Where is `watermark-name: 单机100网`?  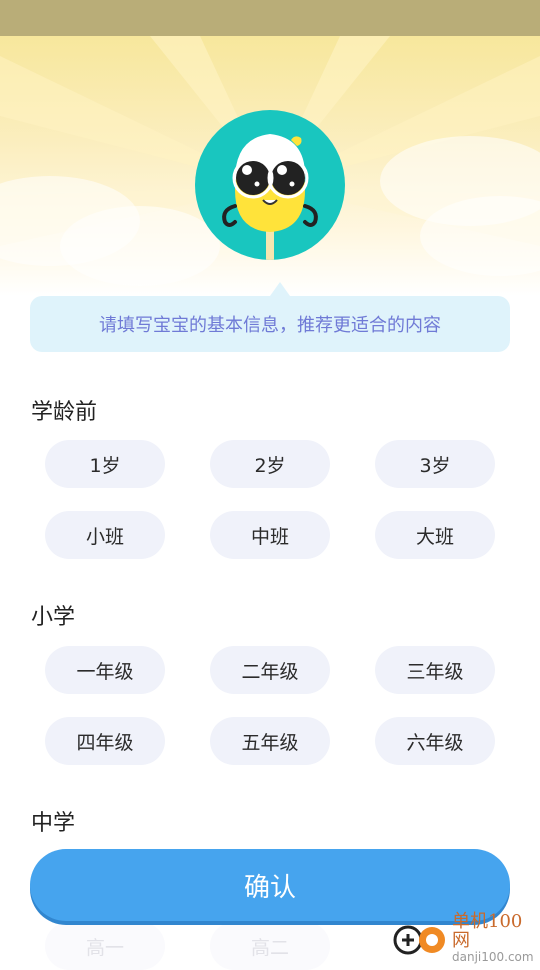
watermark-name: 单机100网 is located at coordinates (487, 930).